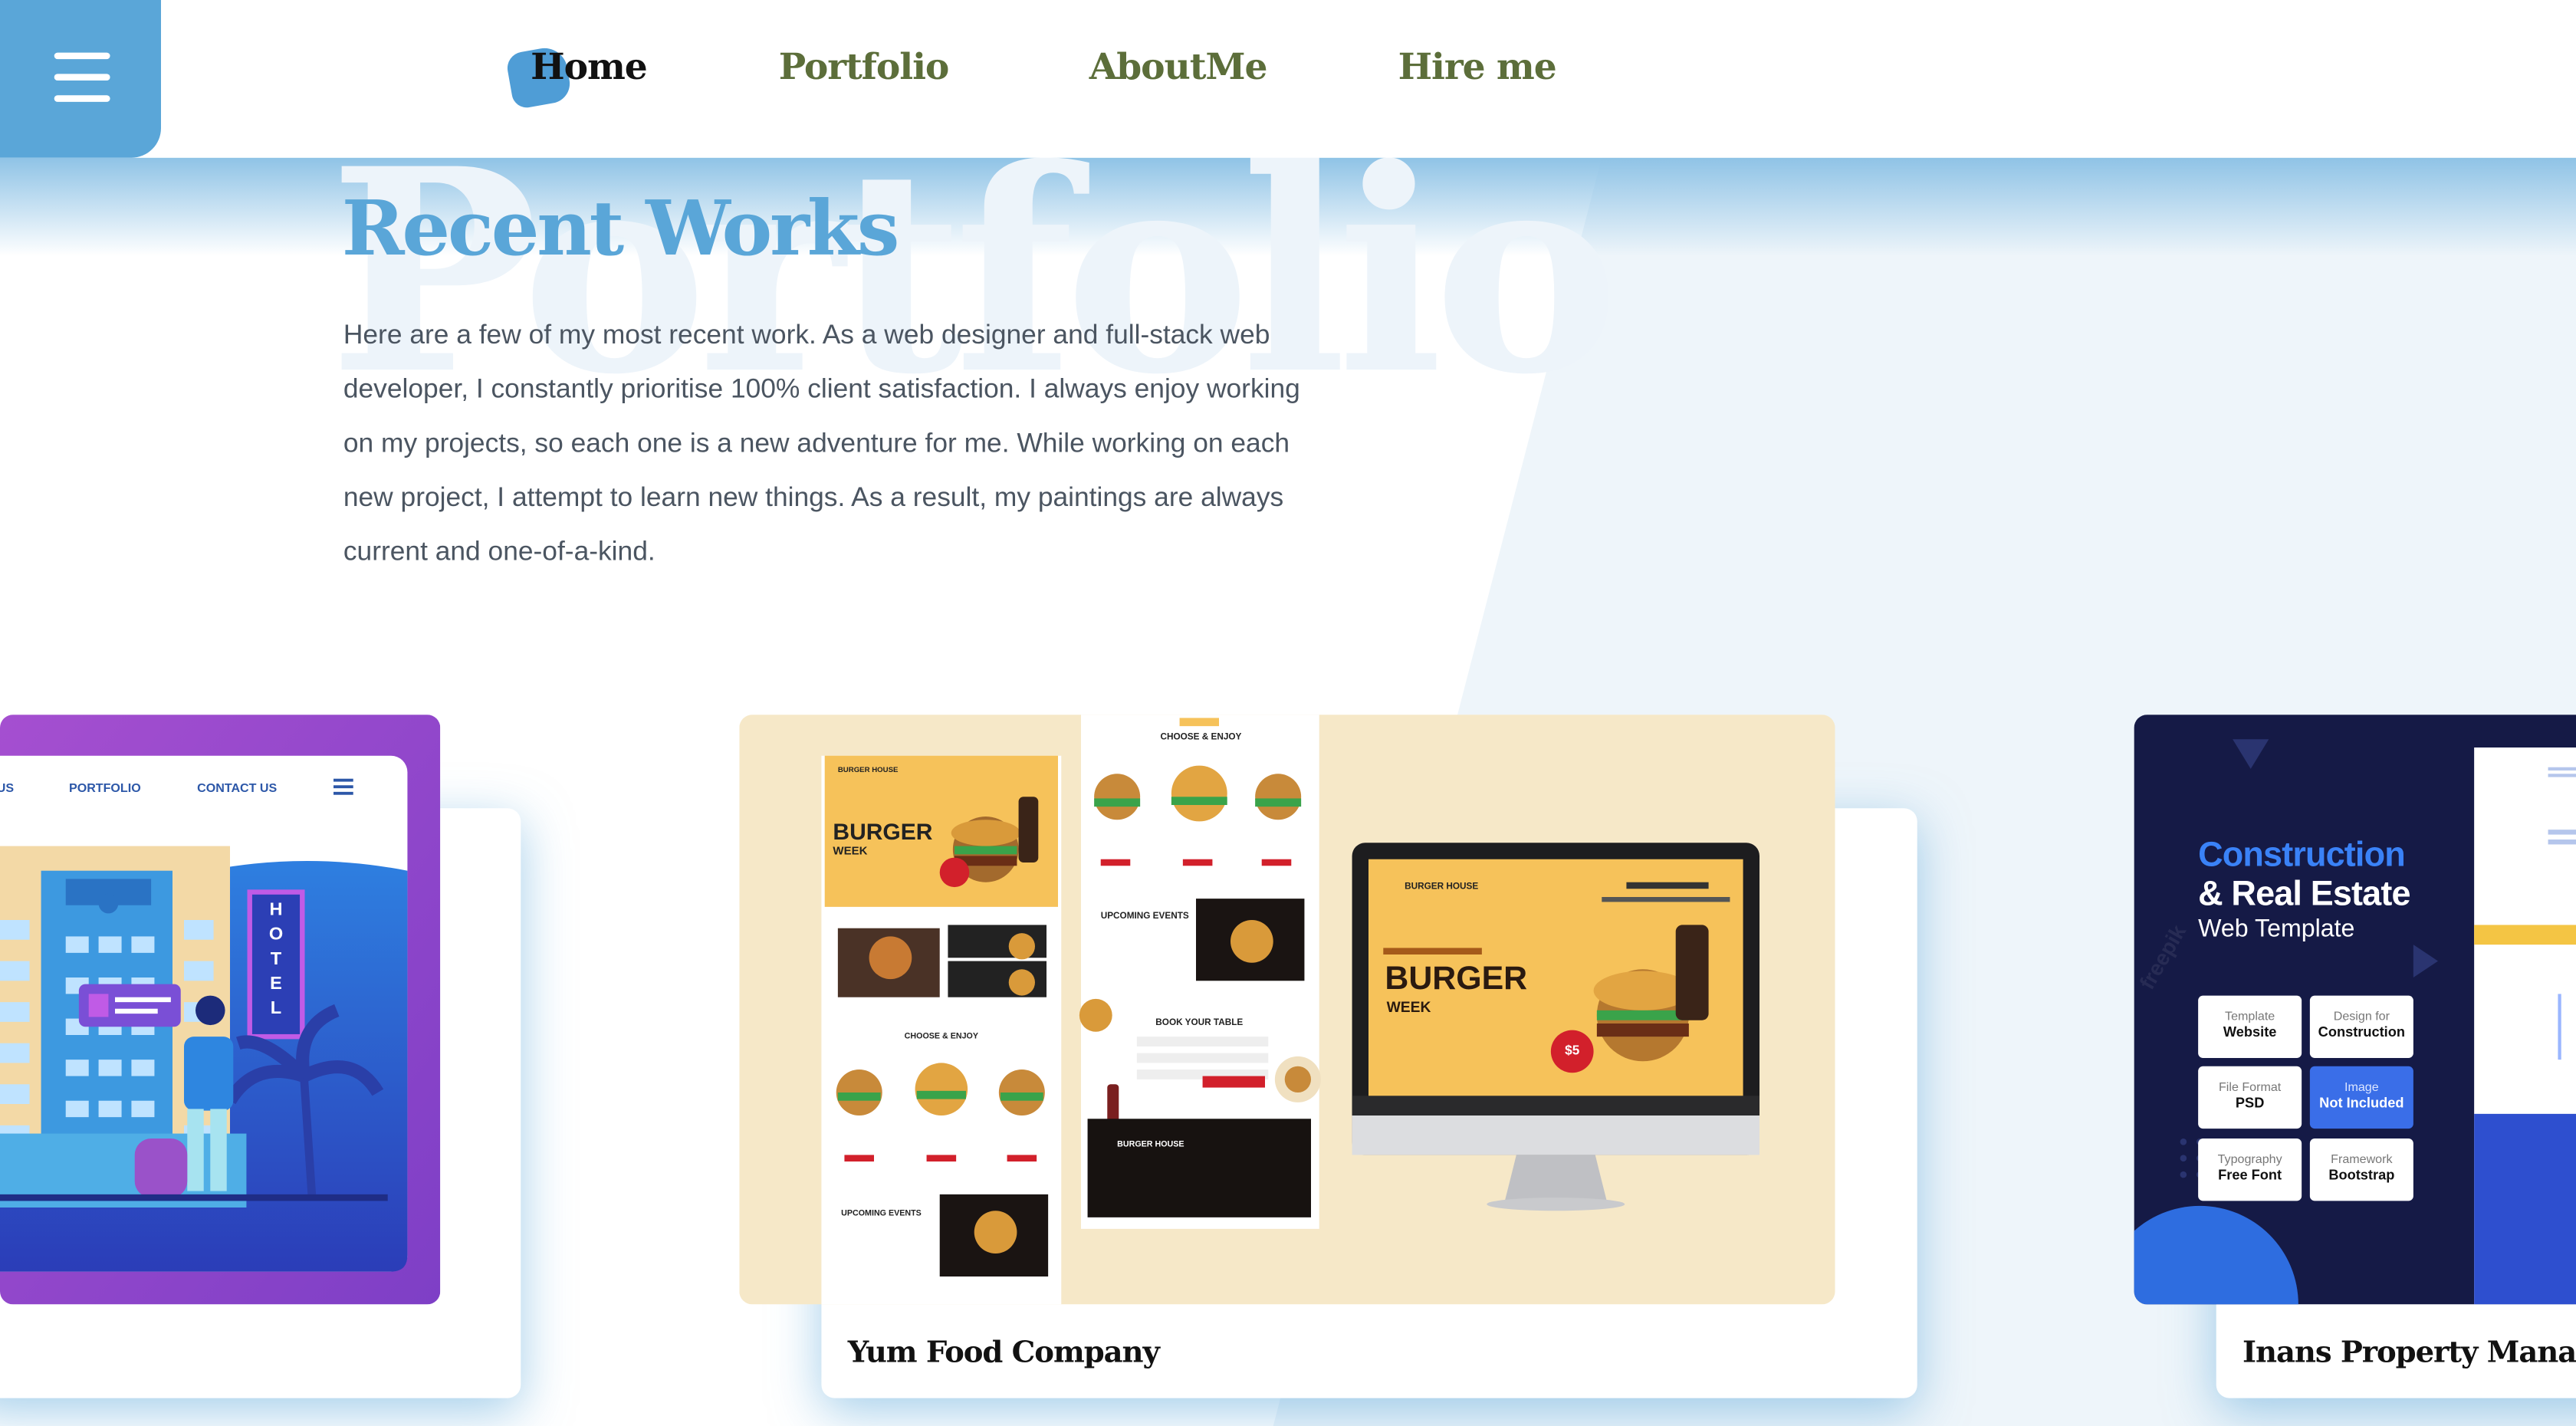  What do you see at coordinates (276, 958) in the screenshot?
I see `hotel-sign-text: HOTEL` at bounding box center [276, 958].